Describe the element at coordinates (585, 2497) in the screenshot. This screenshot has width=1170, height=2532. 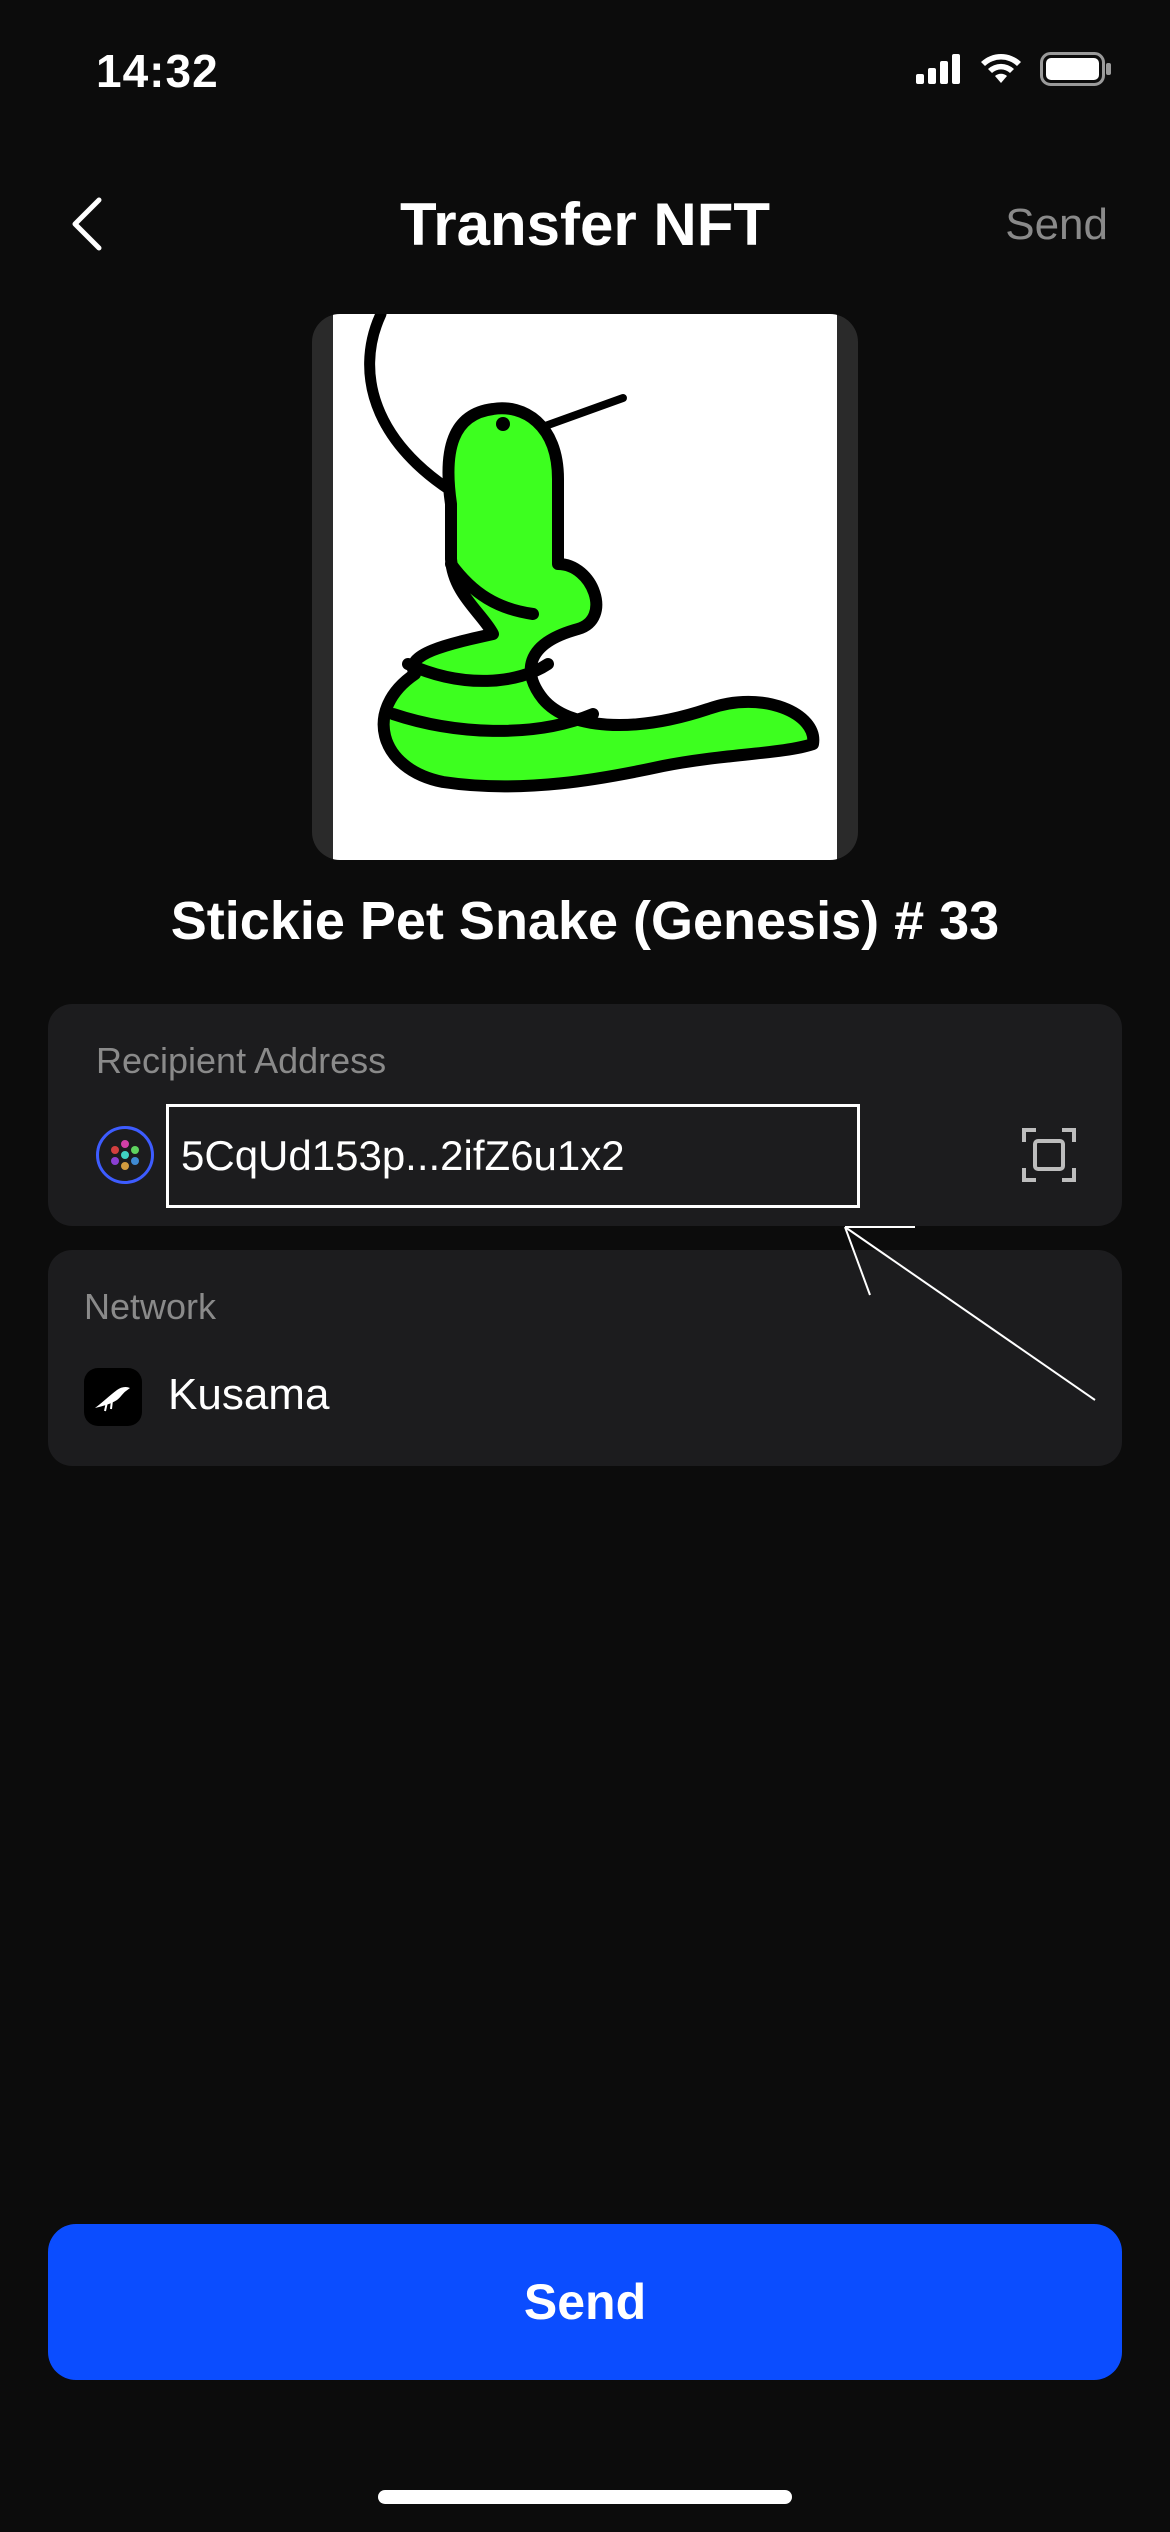
I see `home-indicator` at that location.